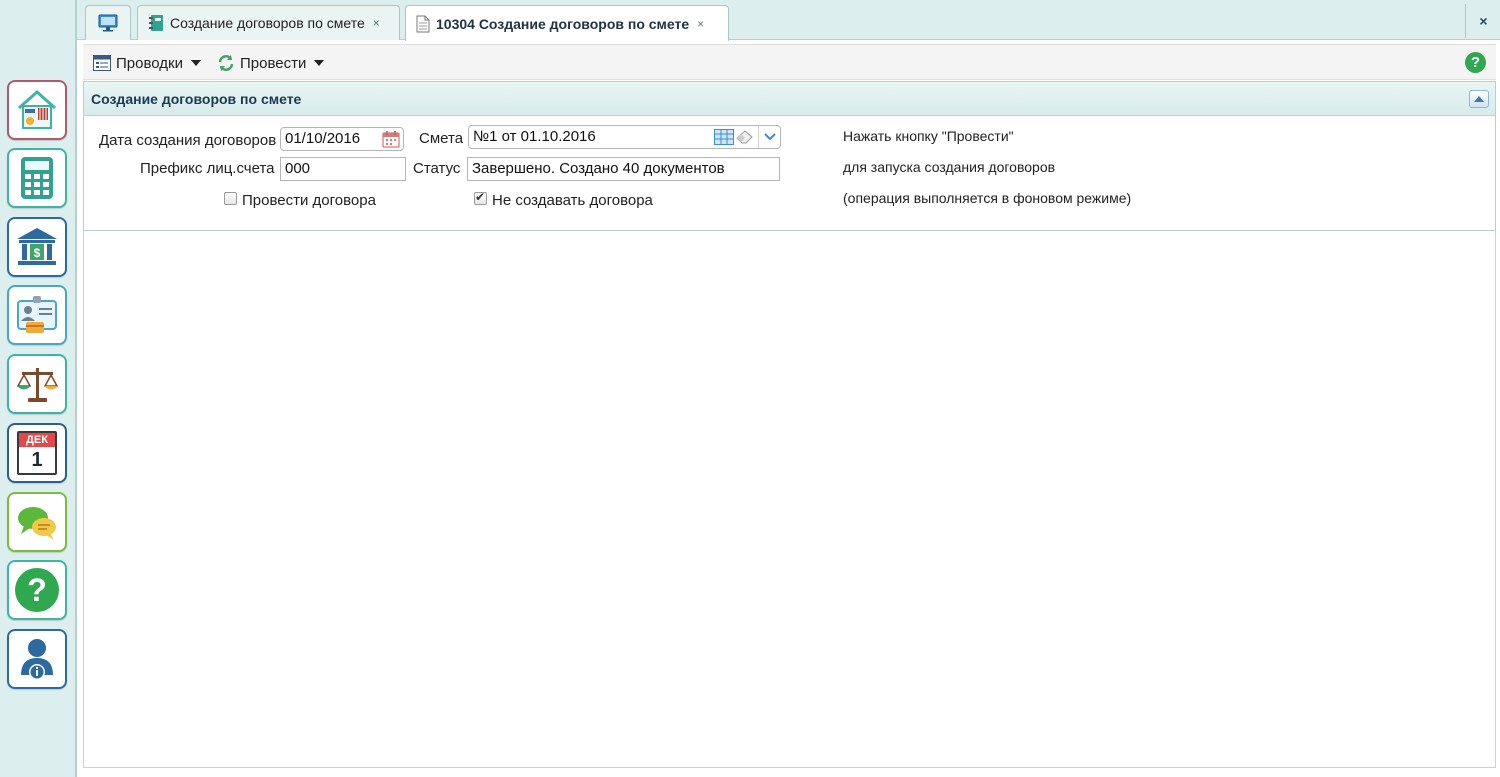  What do you see at coordinates (323, 138) in the screenshot?
I see `date-value: 01/10/2016` at bounding box center [323, 138].